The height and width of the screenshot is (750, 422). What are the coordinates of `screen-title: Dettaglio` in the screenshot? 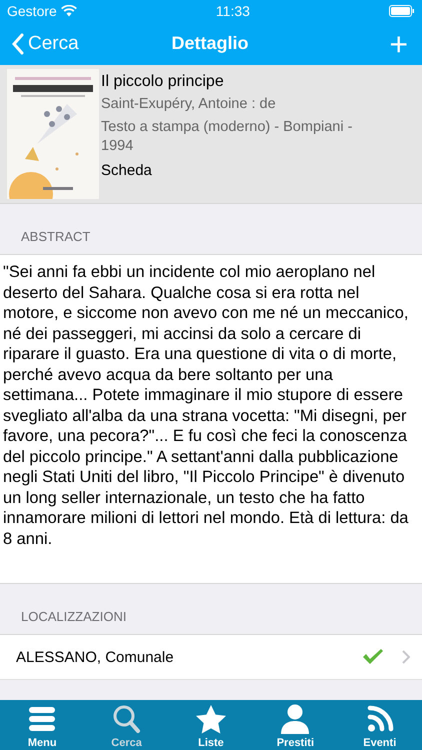 It's located at (209, 43).